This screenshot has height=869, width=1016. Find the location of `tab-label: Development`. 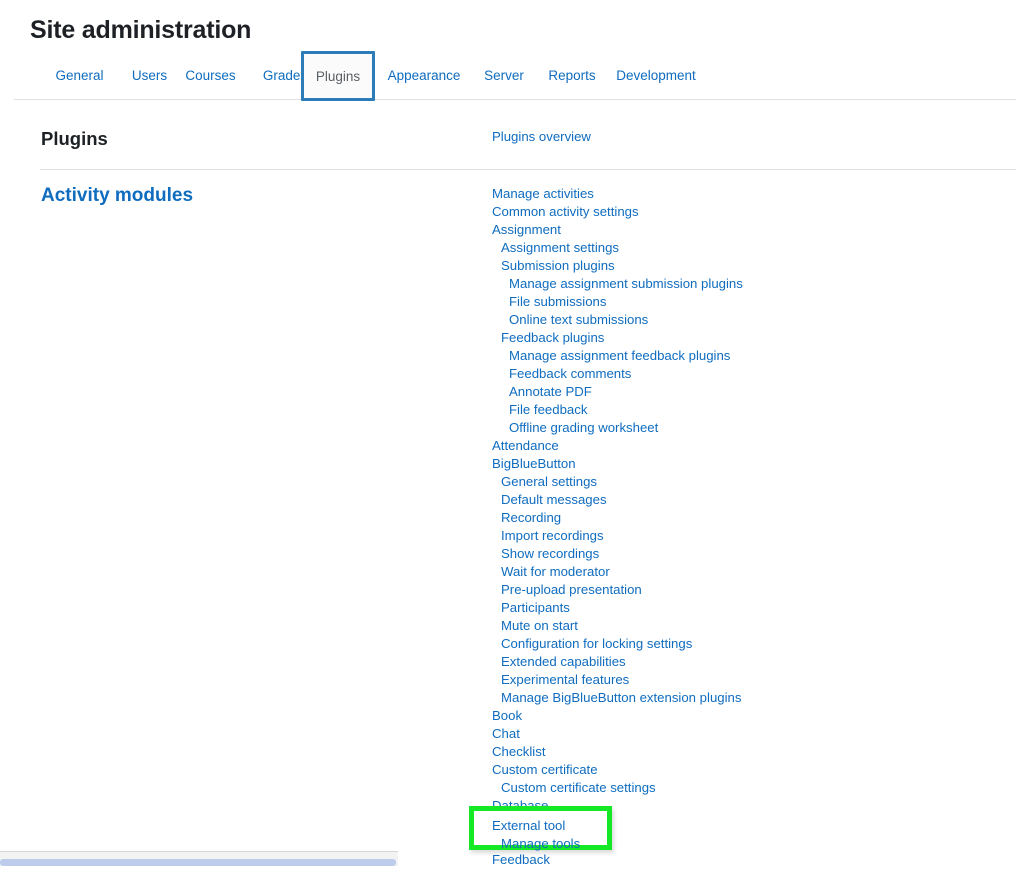

tab-label: Development is located at coordinates (656, 75).